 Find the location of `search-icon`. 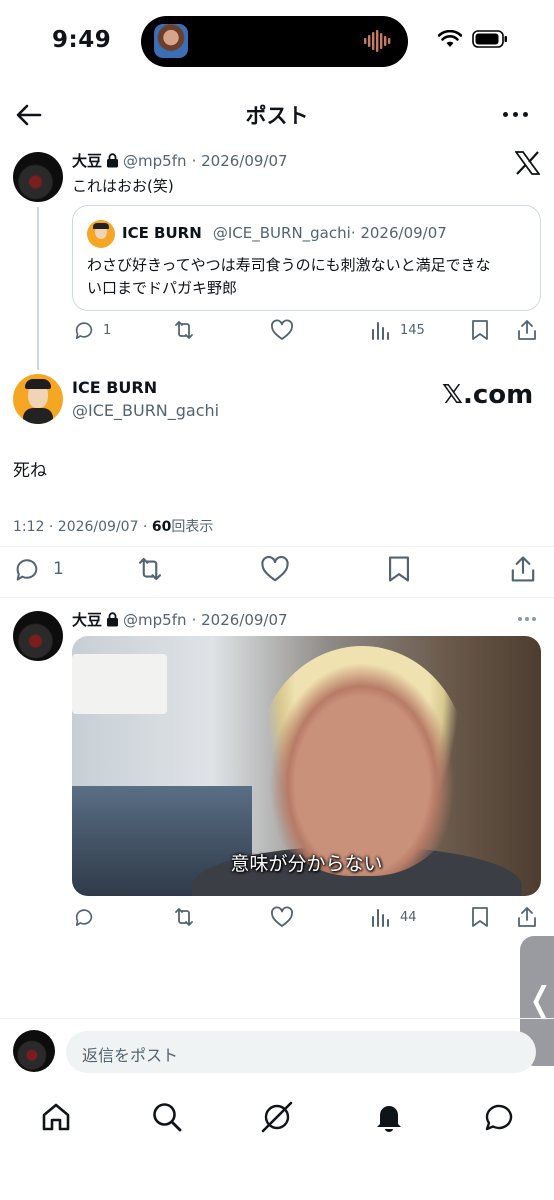

search-icon is located at coordinates (167, 1117).